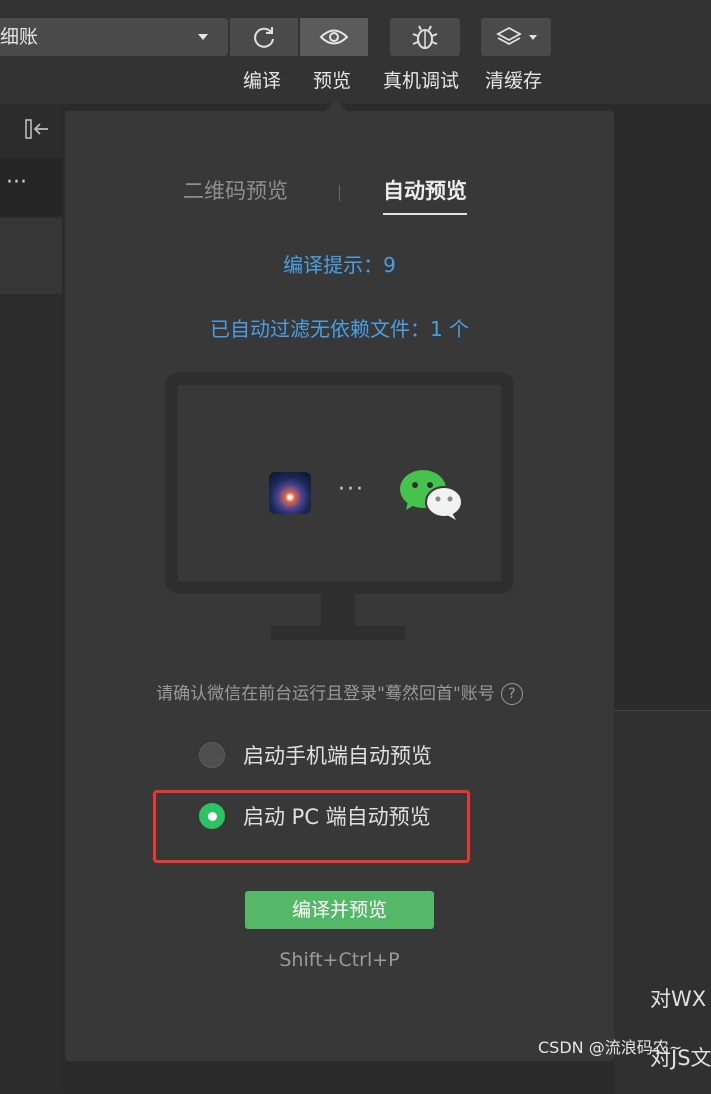 This screenshot has height=1094, width=711. Describe the element at coordinates (37, 129) in the screenshot. I see `collapse-left-icon` at that location.